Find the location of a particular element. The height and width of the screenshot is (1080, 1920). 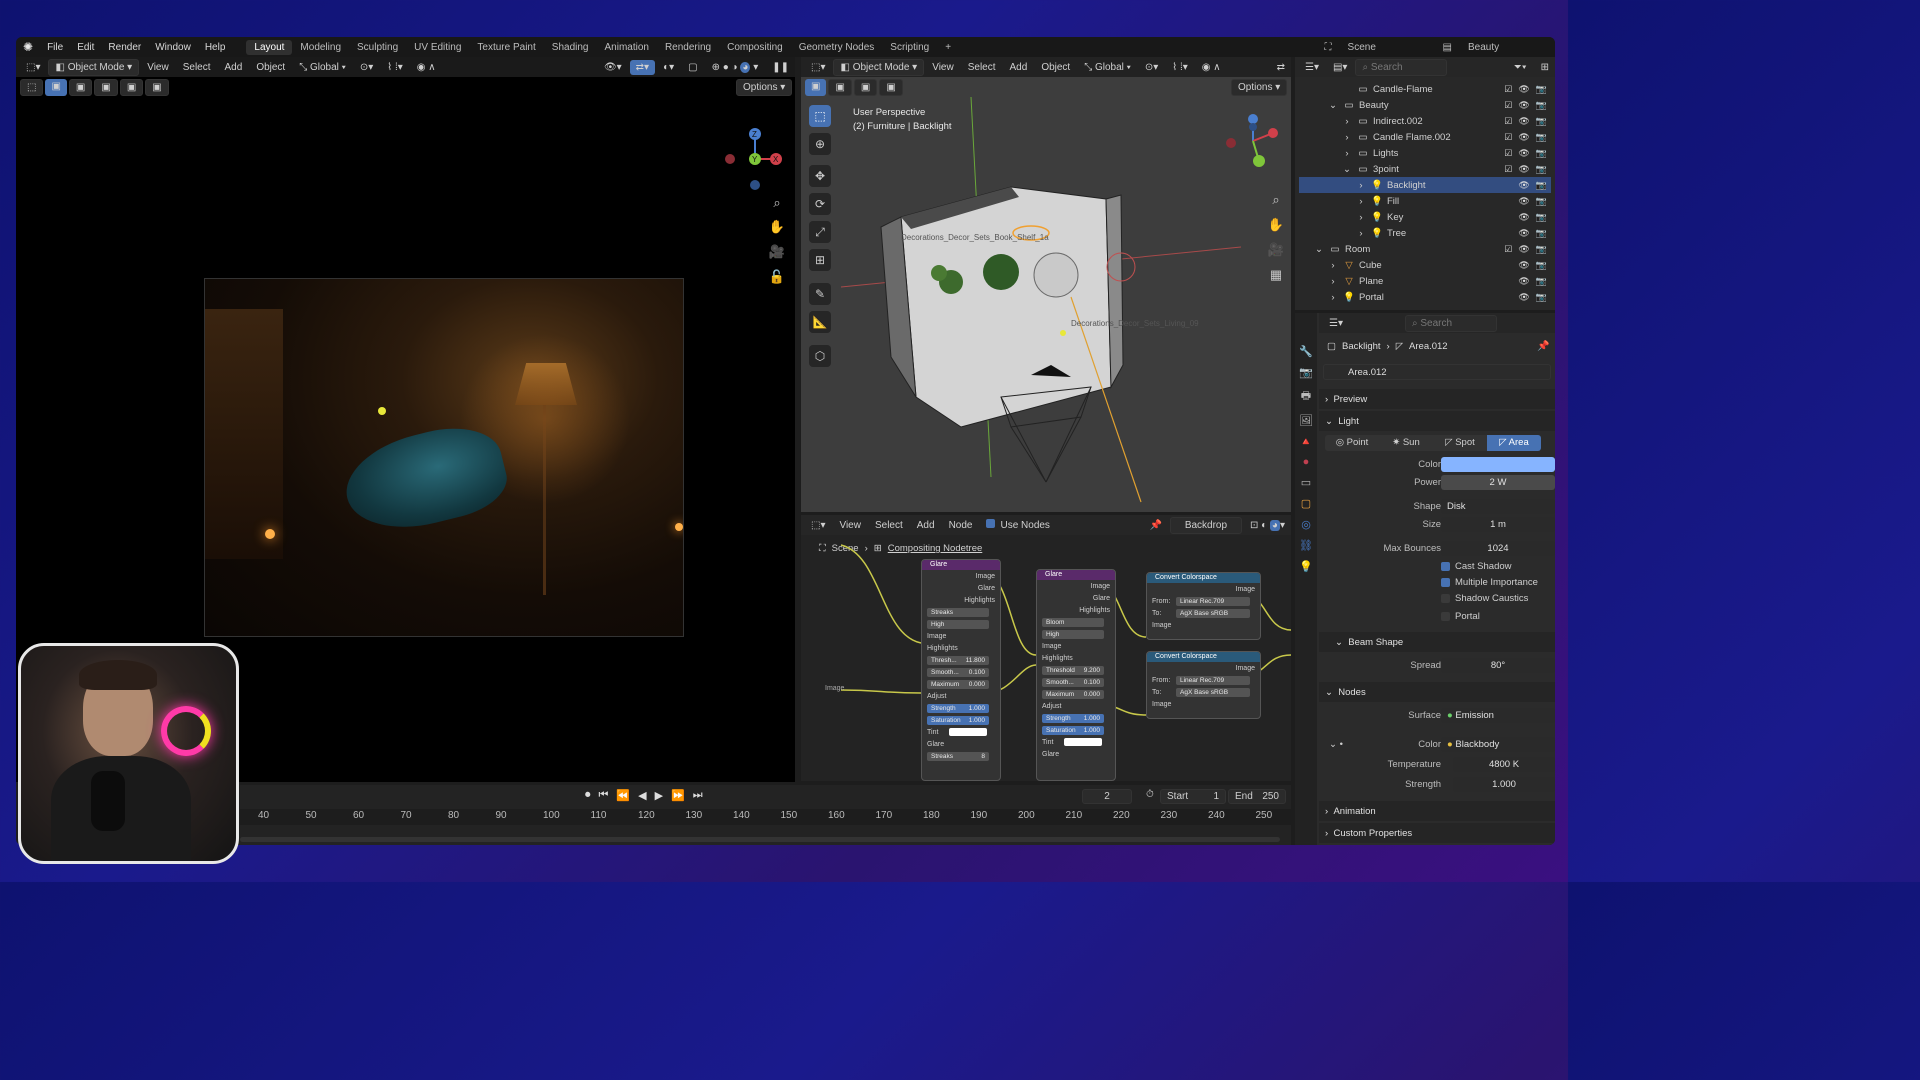

editor-type-icon-2: ⬚▾ is located at coordinates (818, 67).